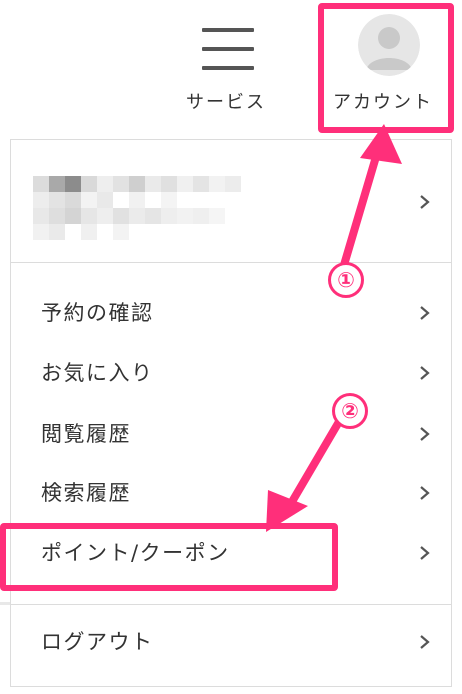 The image size is (462, 694). I want to click on step-2-badge: ②, so click(350, 411).